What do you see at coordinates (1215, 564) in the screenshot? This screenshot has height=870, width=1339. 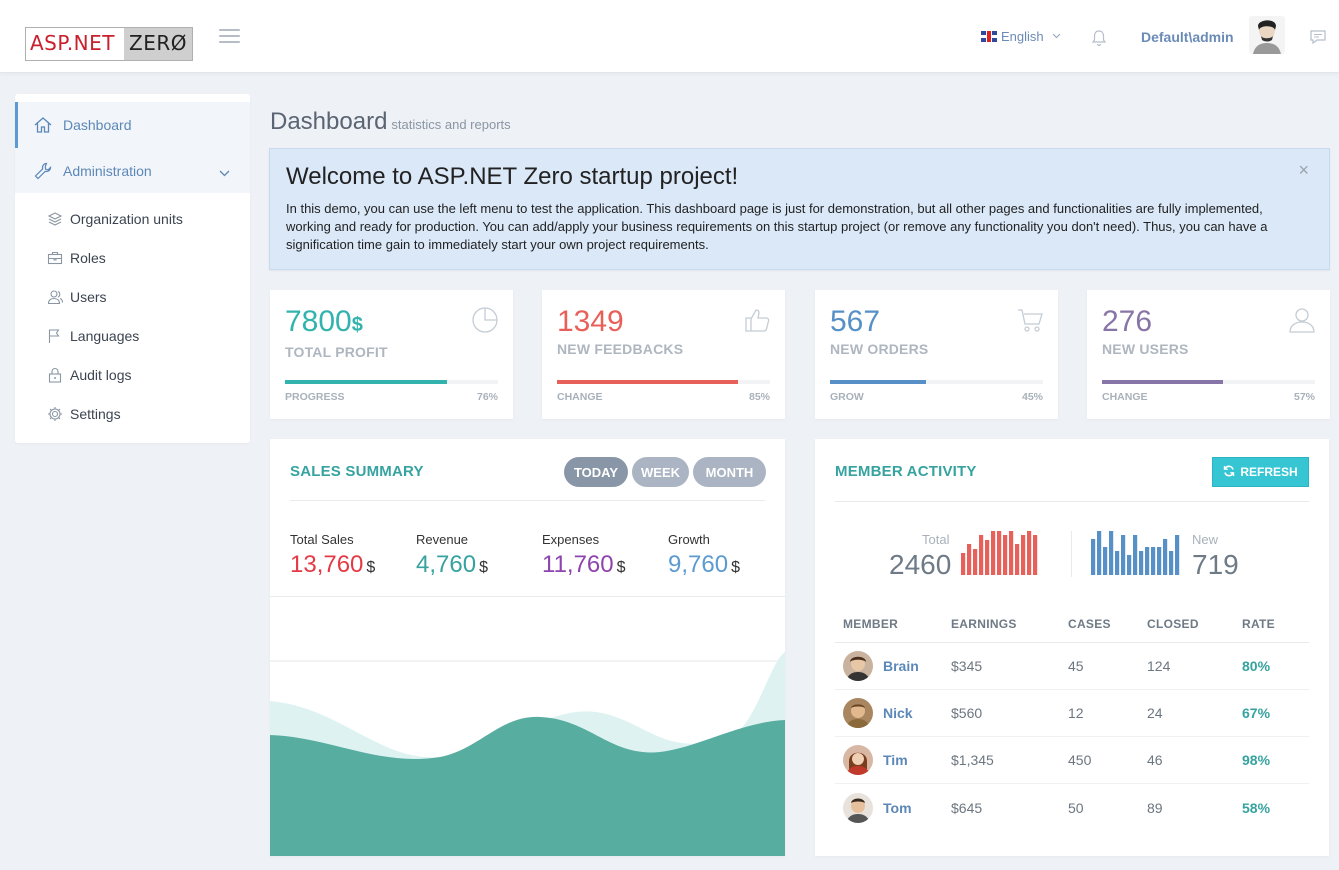 I see `new-value: 719` at bounding box center [1215, 564].